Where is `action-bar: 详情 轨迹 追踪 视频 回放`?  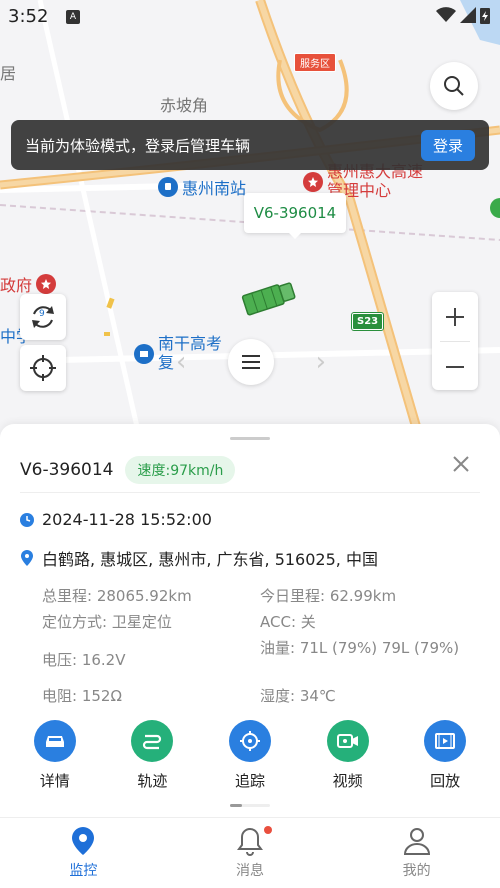
action-bar: 详情 轨迹 追踪 视频 回放 is located at coordinates (250, 755).